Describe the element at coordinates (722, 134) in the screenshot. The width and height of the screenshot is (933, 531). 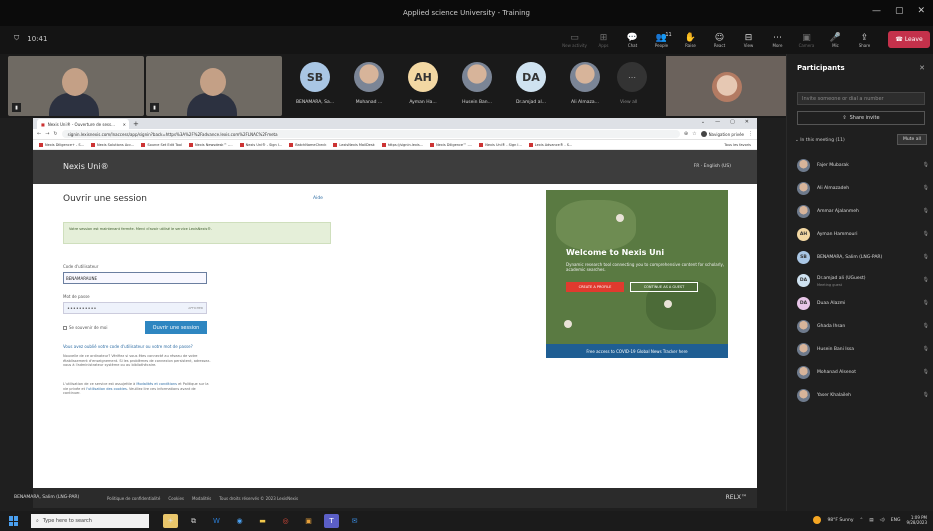
I see `private-indicator: Navigation privée` at that location.